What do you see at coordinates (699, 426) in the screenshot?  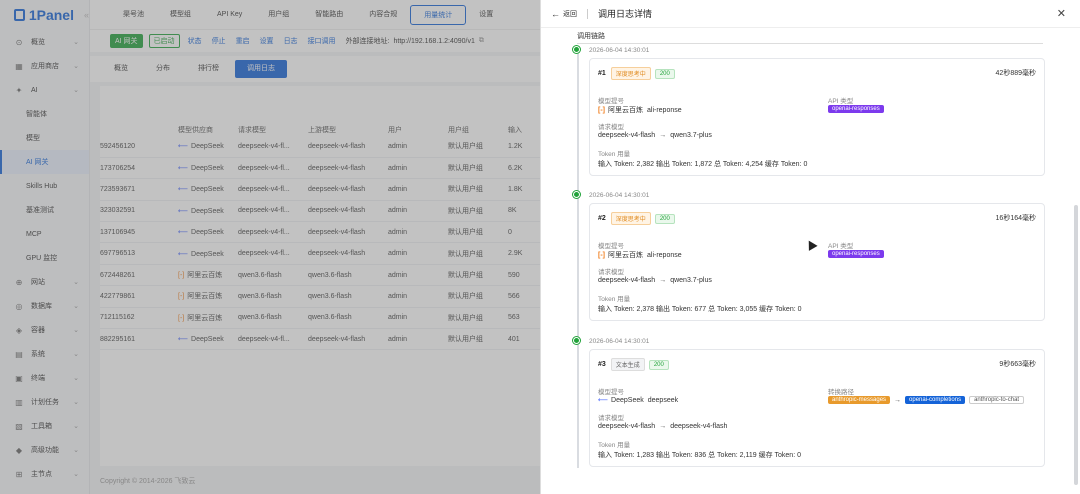 I see `request-model-to: deepseek-v4-flash` at bounding box center [699, 426].